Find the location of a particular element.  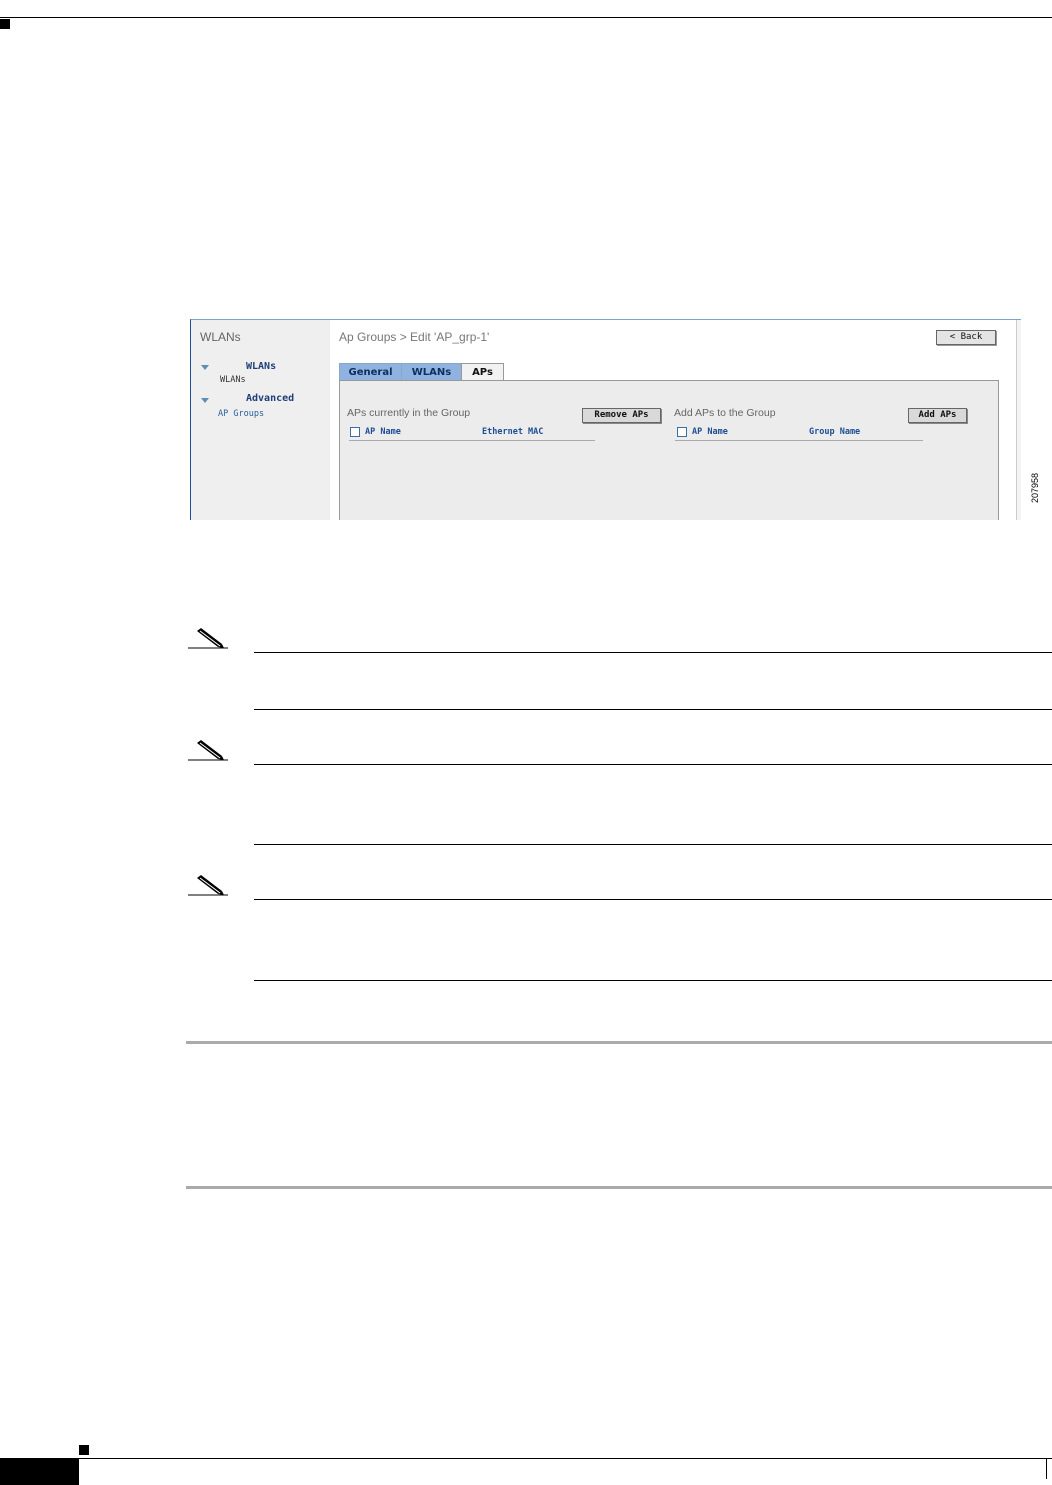

figure-number: 207958 is located at coordinates (1035, 488).